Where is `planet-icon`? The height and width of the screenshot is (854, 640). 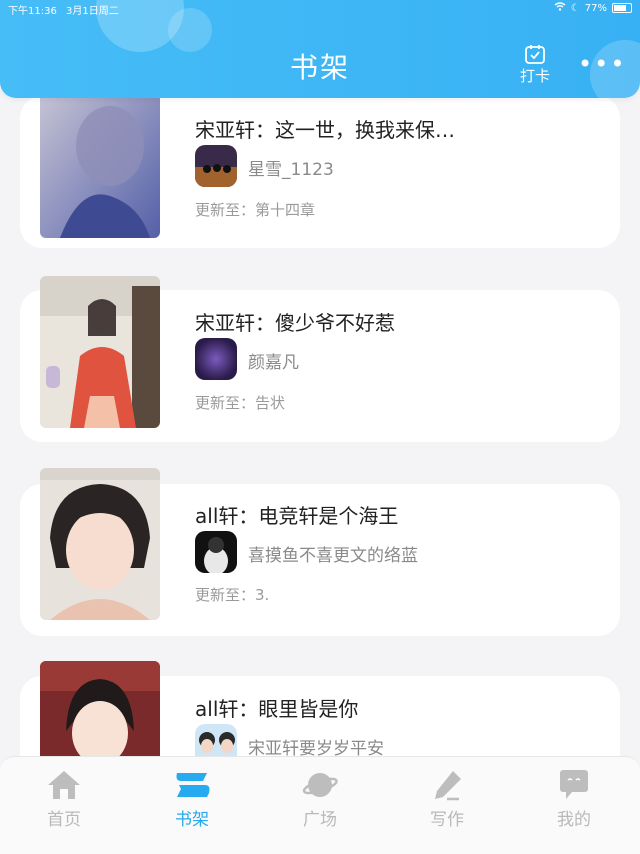
planet-icon is located at coordinates (320, 785).